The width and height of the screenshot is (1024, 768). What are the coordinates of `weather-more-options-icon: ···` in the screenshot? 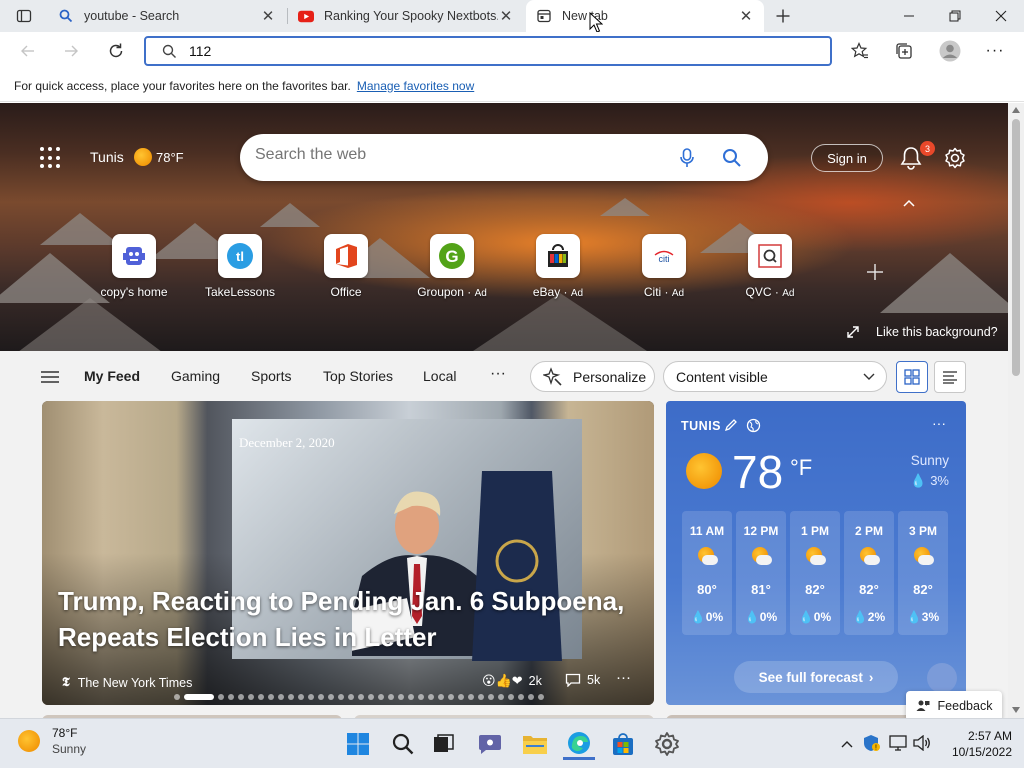 It's located at (939, 423).